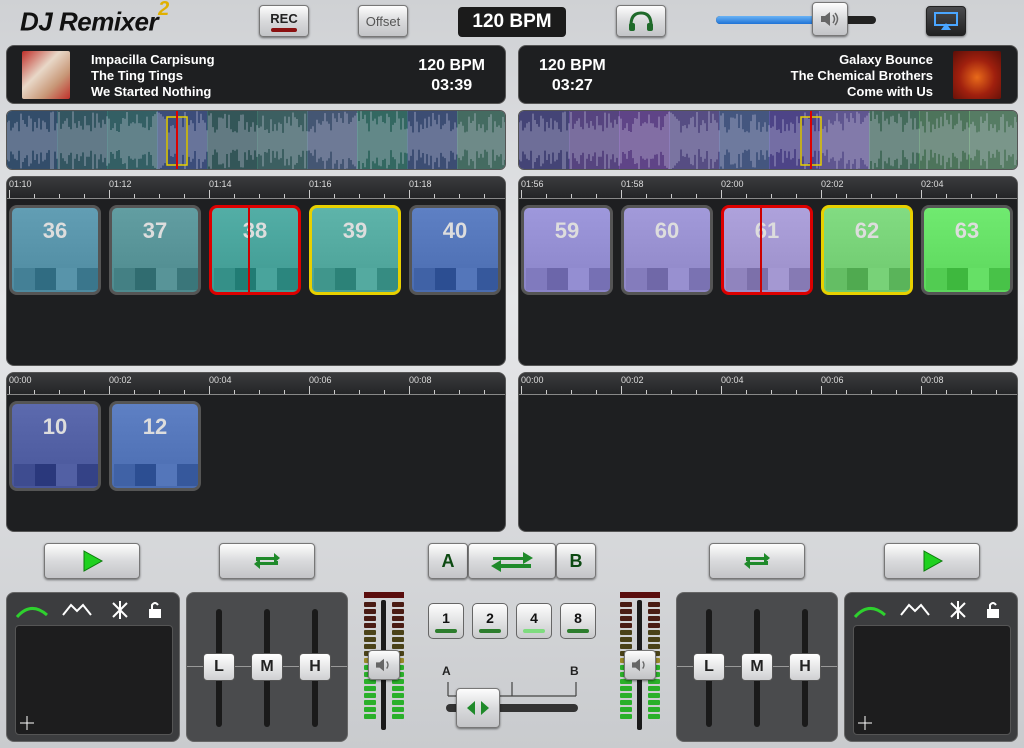 The height and width of the screenshot is (748, 1024). I want to click on master-bpm-display: 120 BPM, so click(512, 22).